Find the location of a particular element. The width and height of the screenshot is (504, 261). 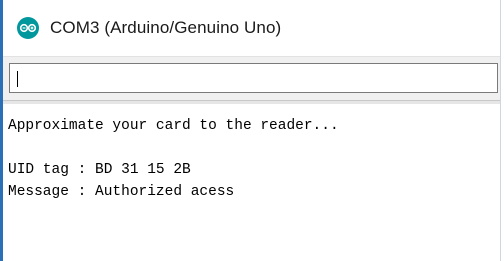

window-frame-right is located at coordinates (502, 130).